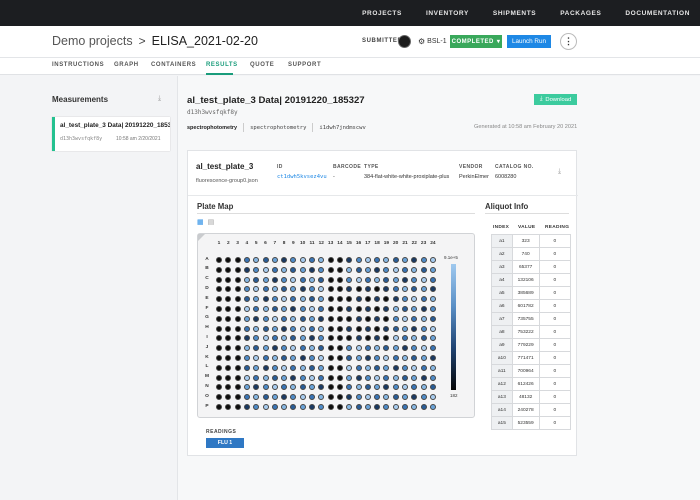  What do you see at coordinates (531, 358) in the screenshot?
I see `table-row: a10 771471 0` at bounding box center [531, 358].